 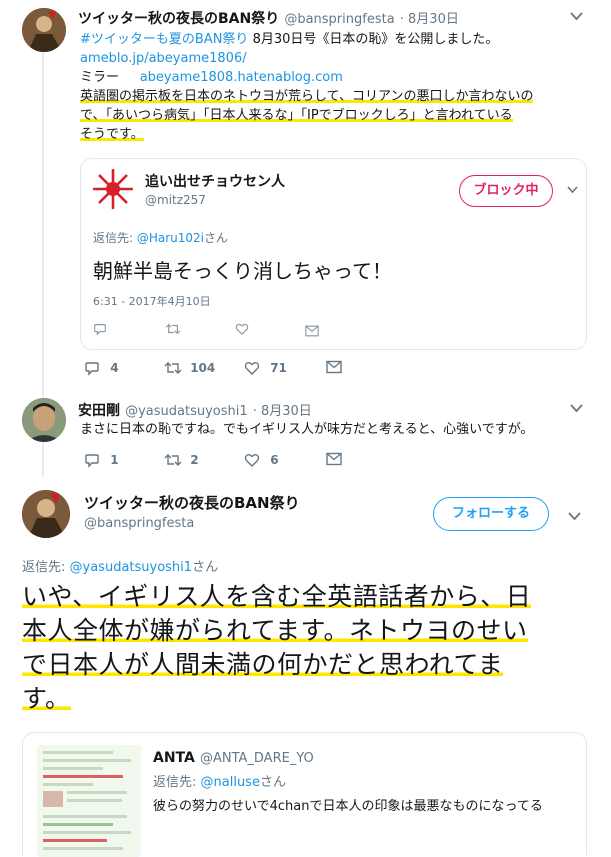 What do you see at coordinates (101, 460) in the screenshot?
I see `reply-button: 1` at bounding box center [101, 460].